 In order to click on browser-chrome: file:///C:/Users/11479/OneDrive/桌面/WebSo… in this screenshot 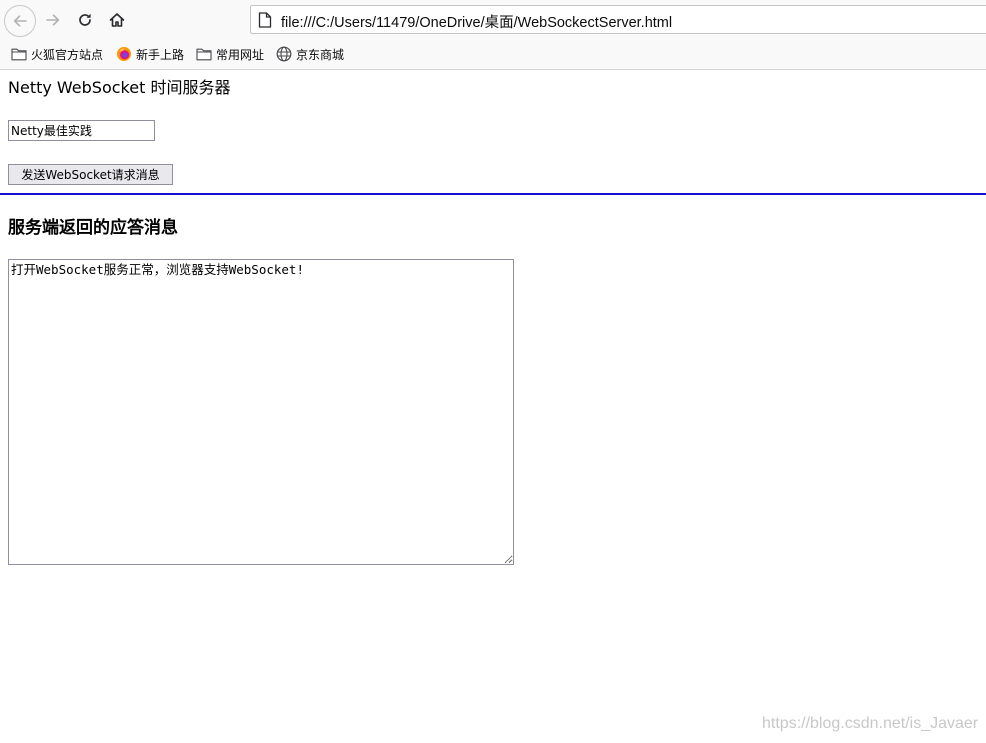, I will do `click(493, 35)`.